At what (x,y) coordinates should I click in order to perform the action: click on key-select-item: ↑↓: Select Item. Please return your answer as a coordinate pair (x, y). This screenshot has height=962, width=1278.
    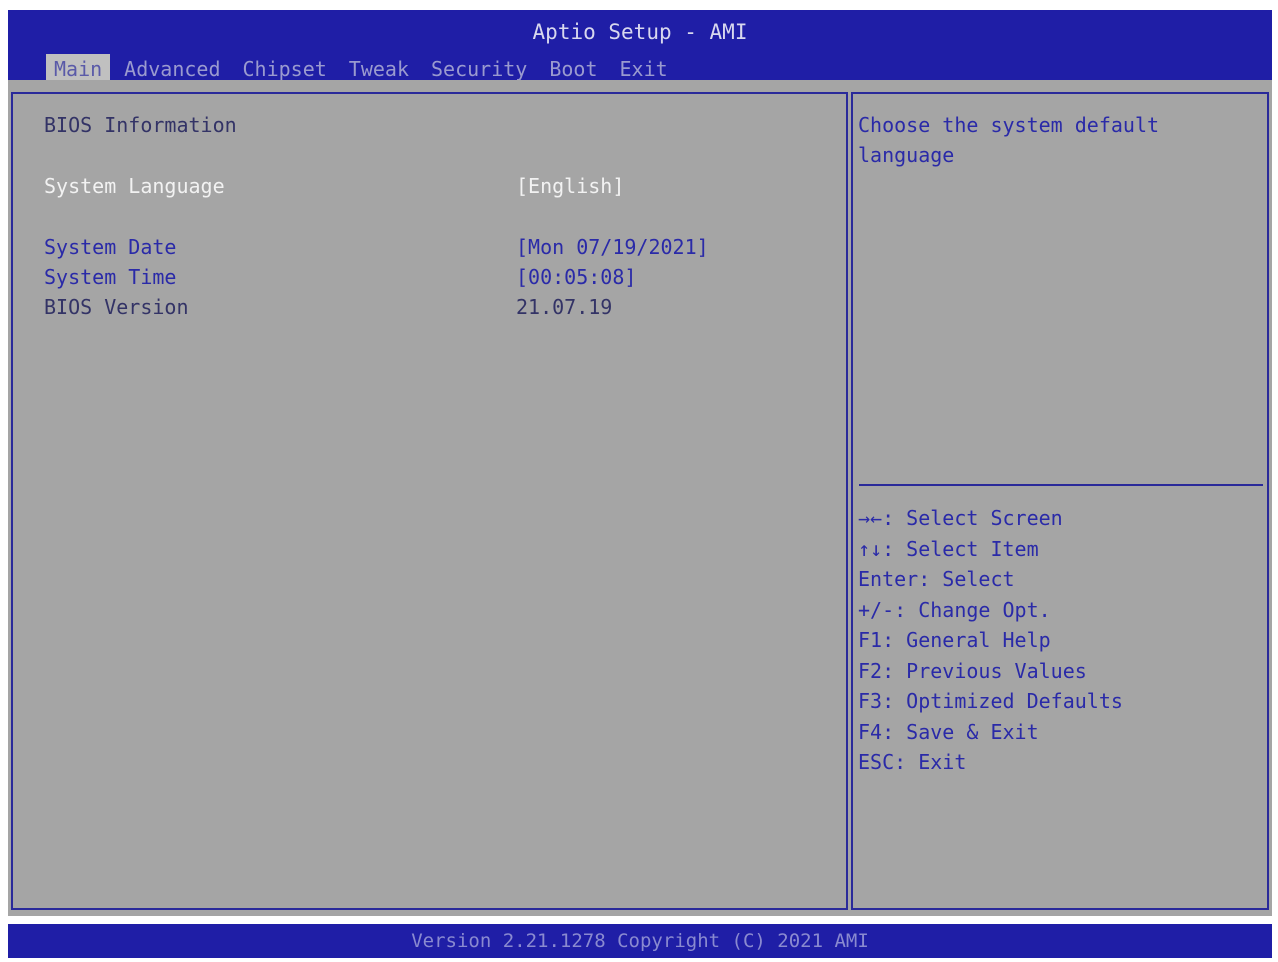
    Looking at the image, I should click on (948, 548).